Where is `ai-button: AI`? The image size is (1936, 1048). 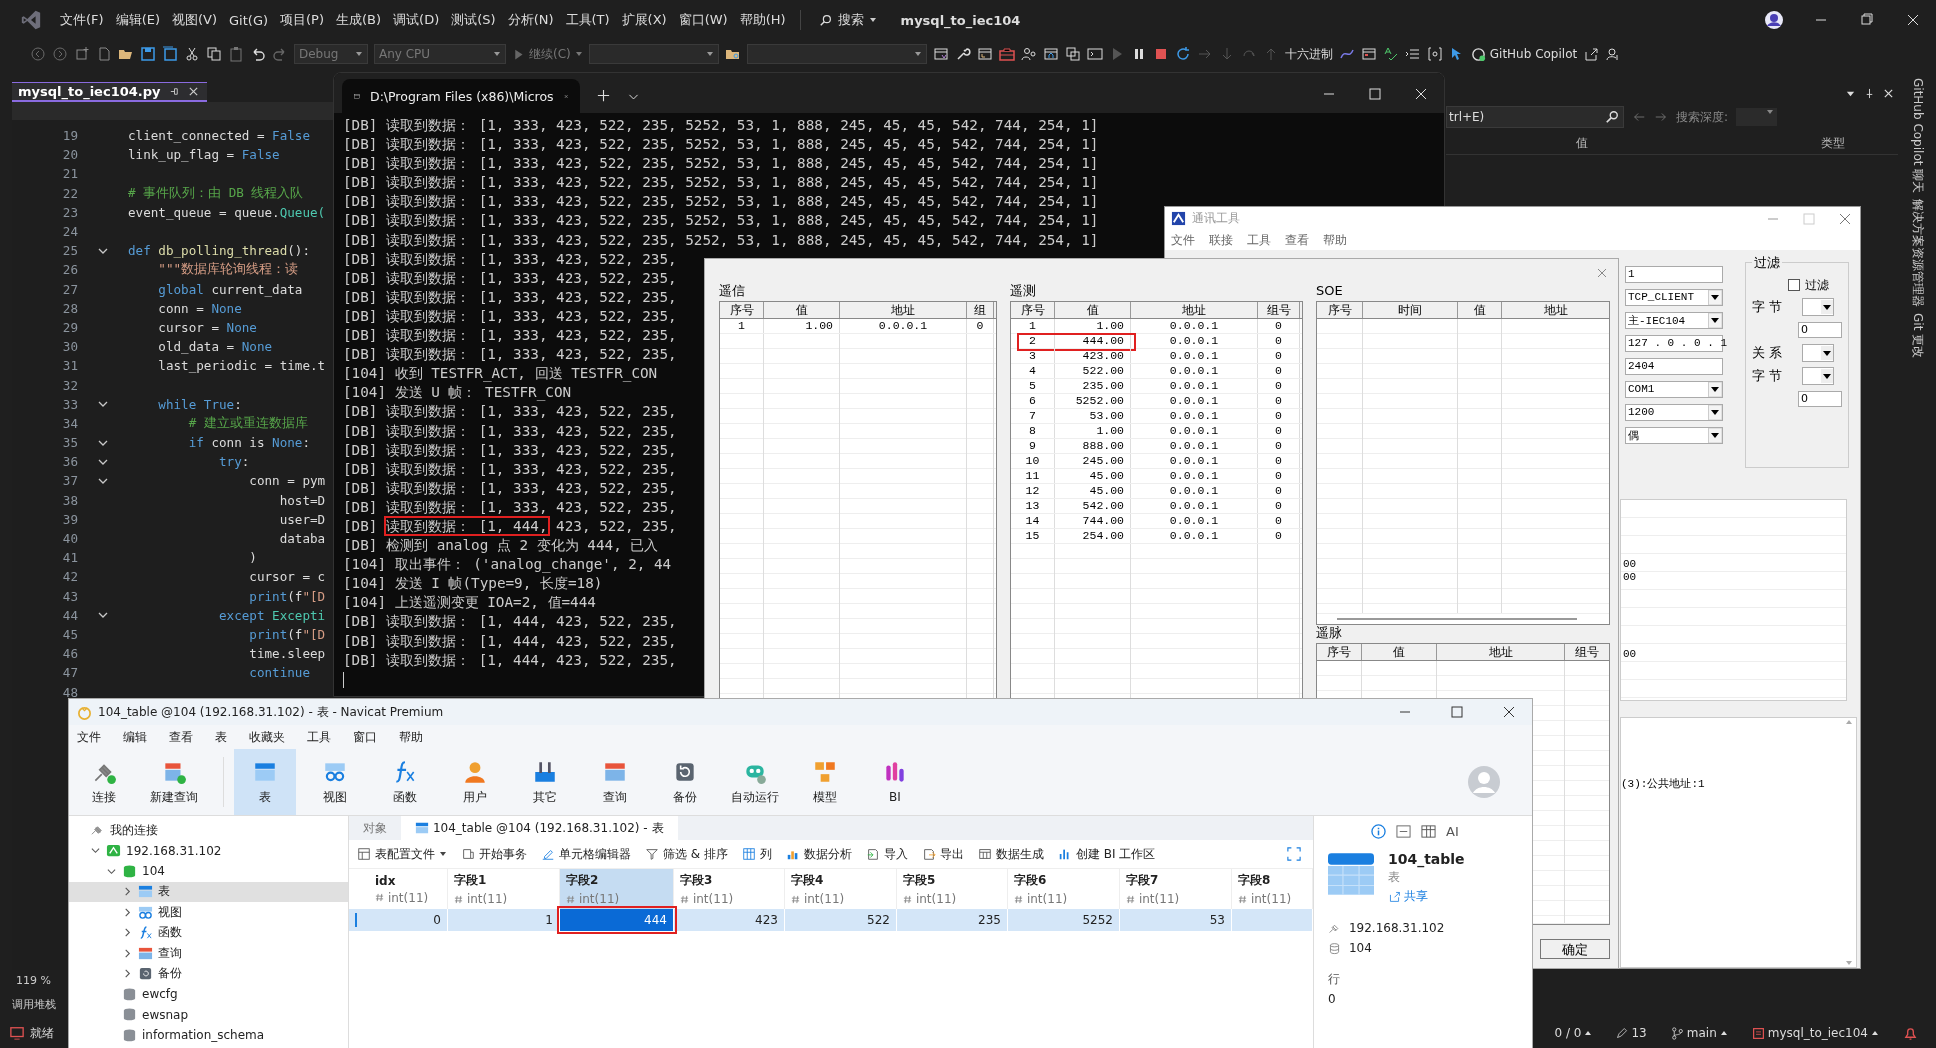 ai-button: AI is located at coordinates (1452, 831).